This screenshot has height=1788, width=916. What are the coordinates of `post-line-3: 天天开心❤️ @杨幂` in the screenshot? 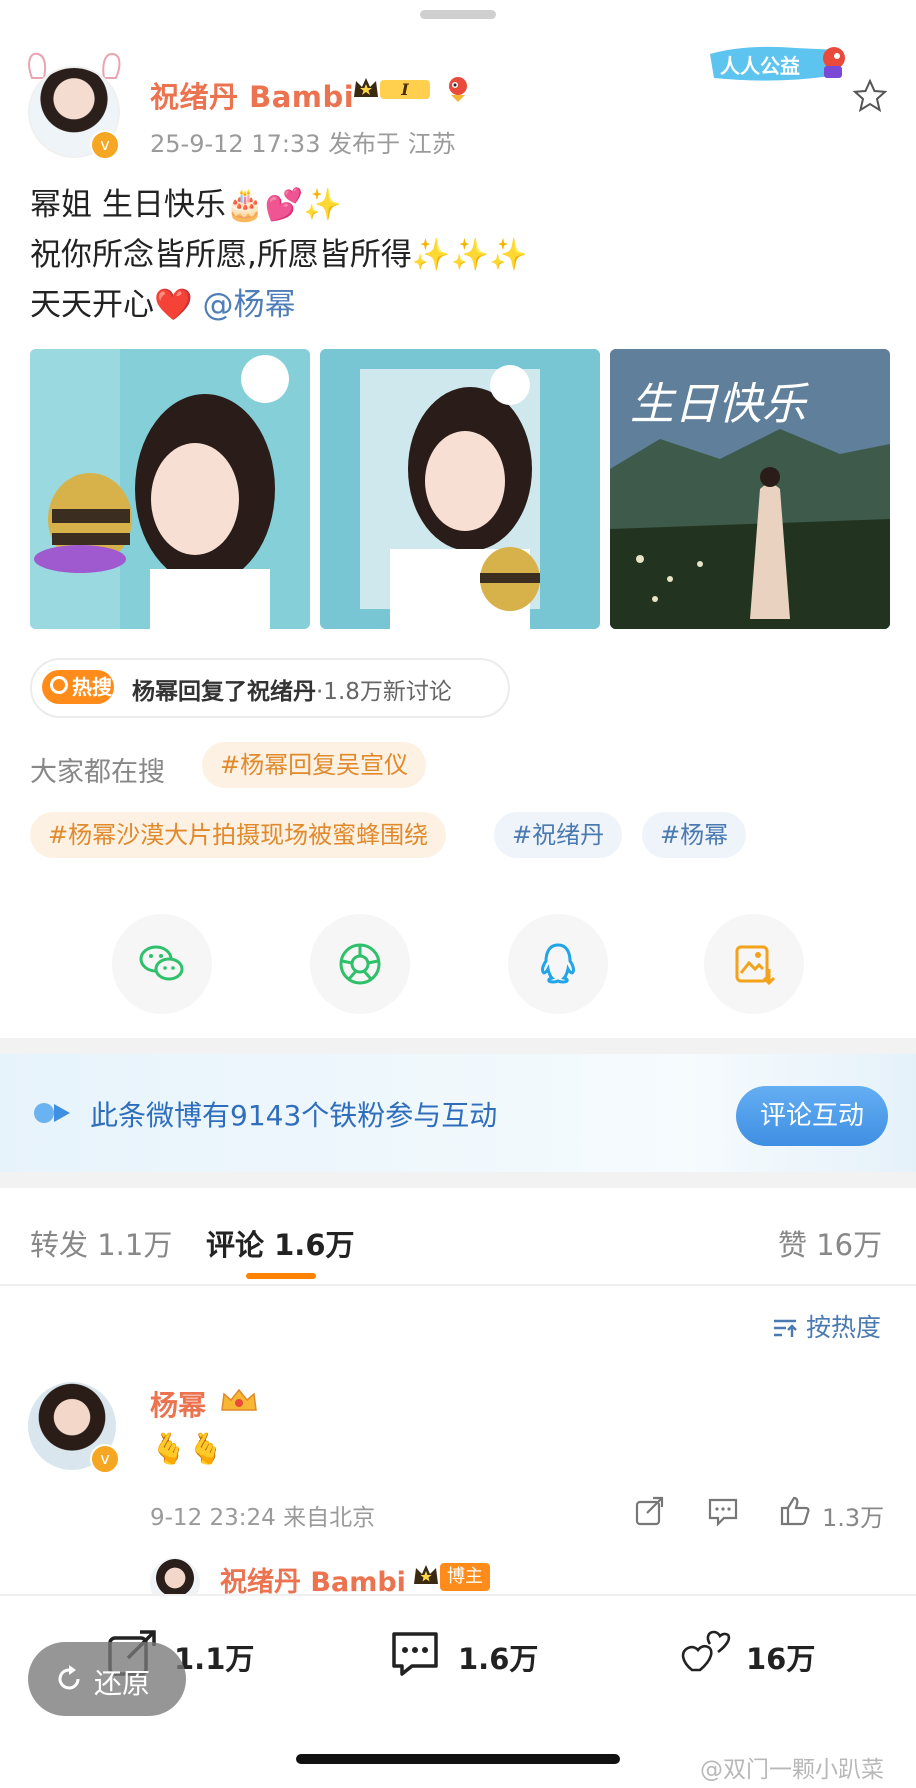 It's located at (279, 305).